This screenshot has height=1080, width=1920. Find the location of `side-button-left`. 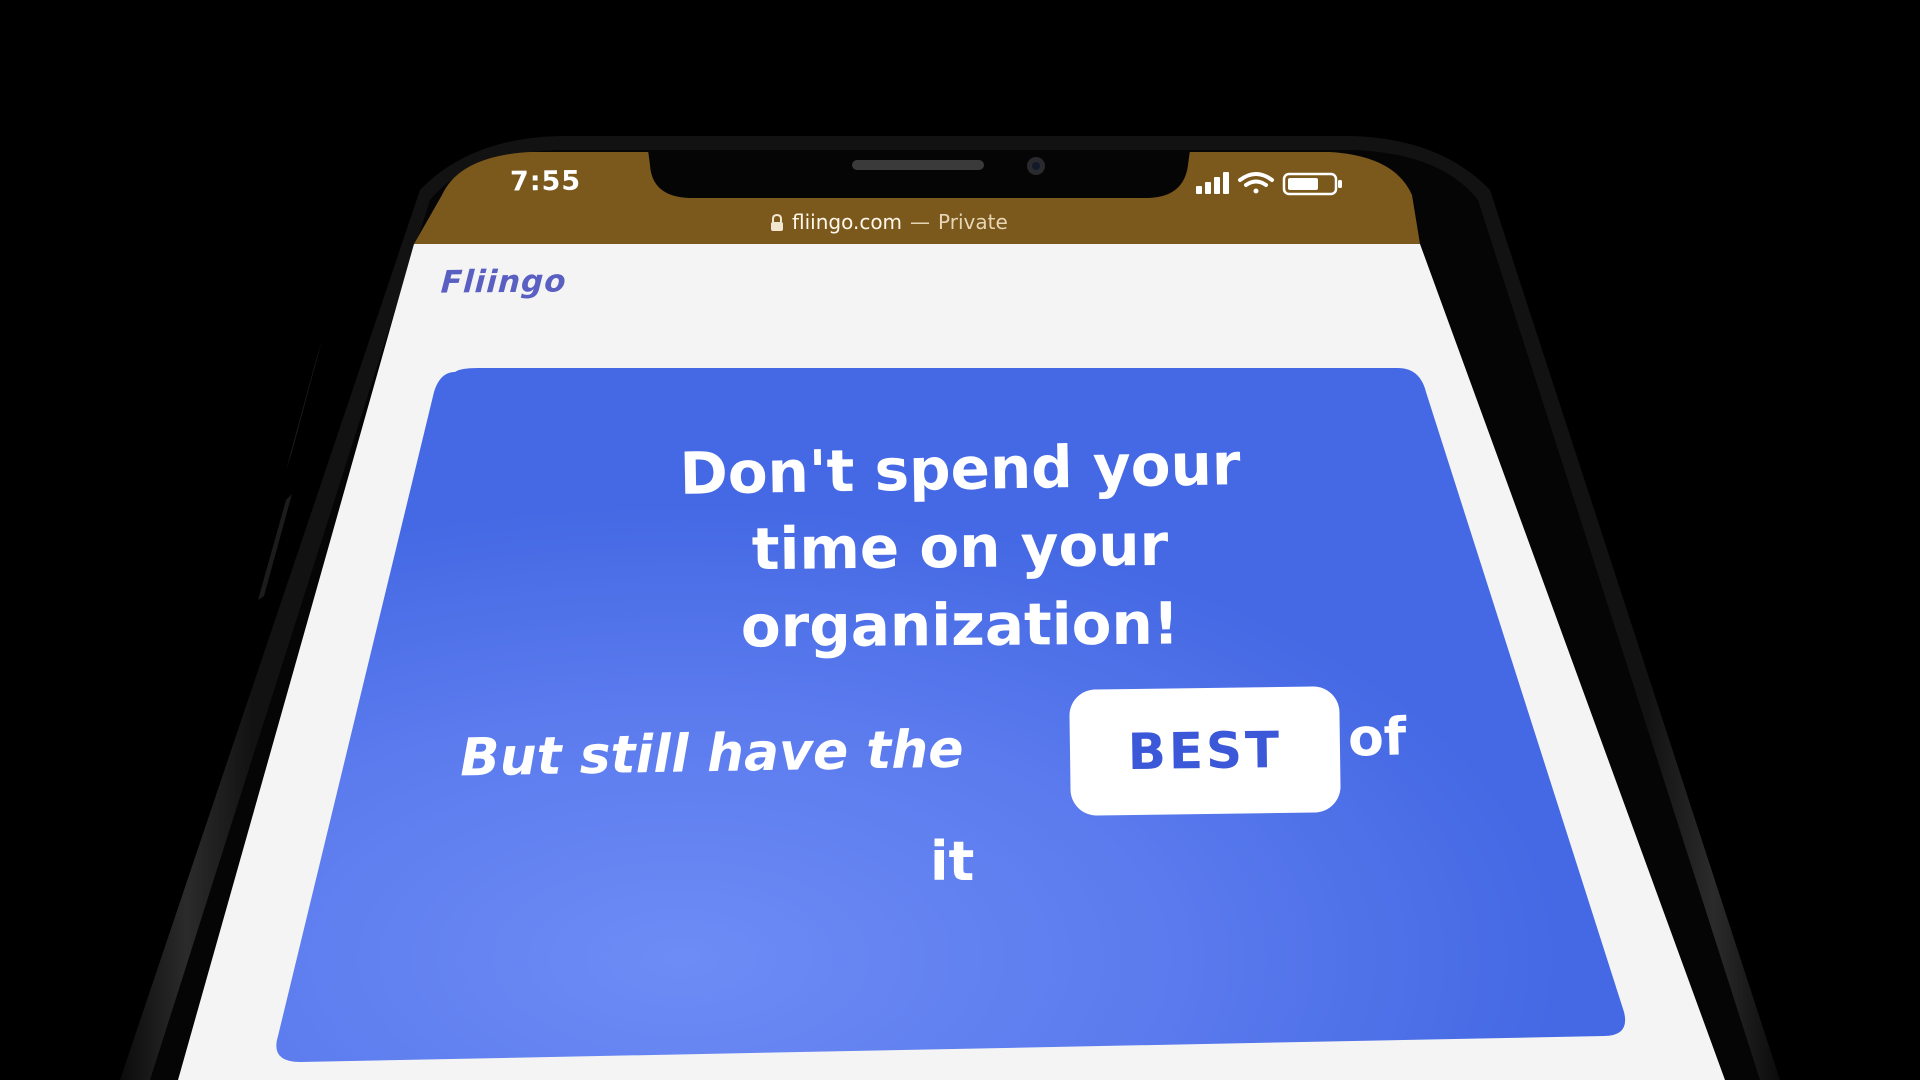

side-button-left is located at coordinates (304, 405).